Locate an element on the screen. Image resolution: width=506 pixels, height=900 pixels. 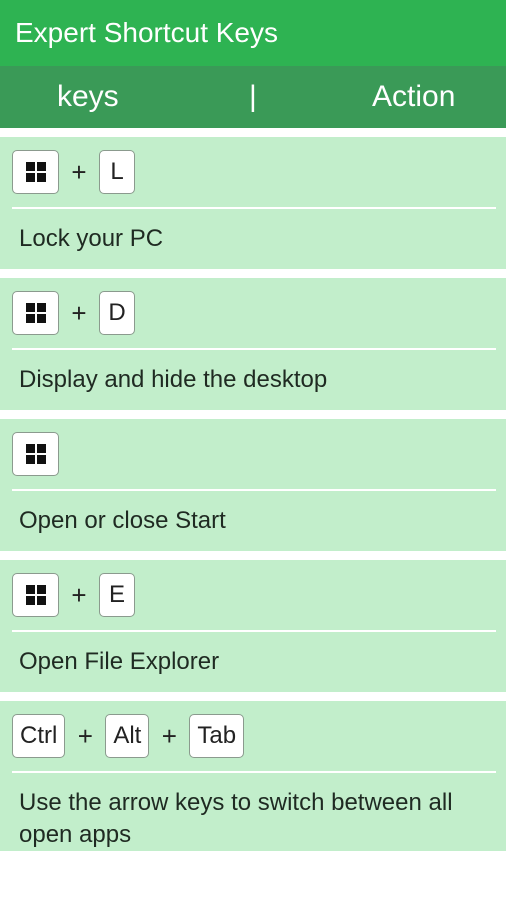
shortcut-description: Open File Explorer is located at coordinates (119, 661).